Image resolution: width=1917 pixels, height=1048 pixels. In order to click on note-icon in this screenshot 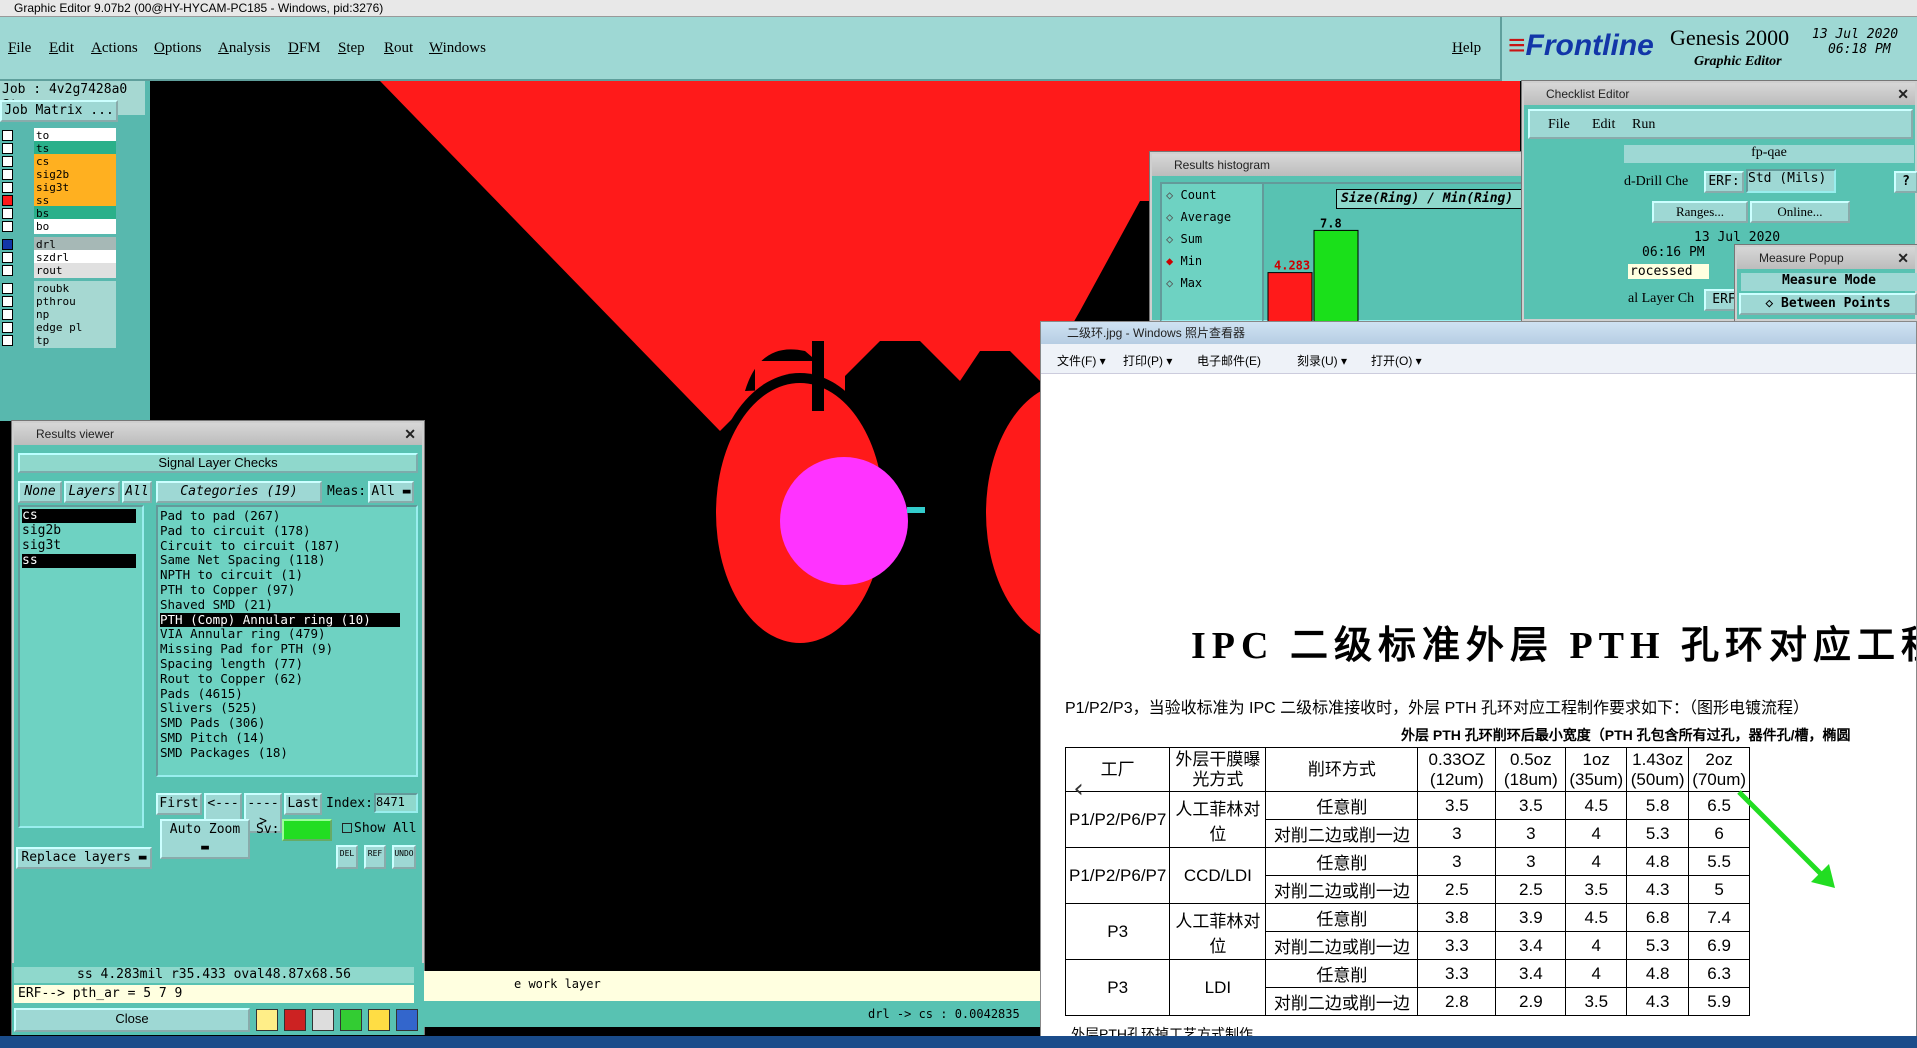, I will do `click(379, 1020)`.